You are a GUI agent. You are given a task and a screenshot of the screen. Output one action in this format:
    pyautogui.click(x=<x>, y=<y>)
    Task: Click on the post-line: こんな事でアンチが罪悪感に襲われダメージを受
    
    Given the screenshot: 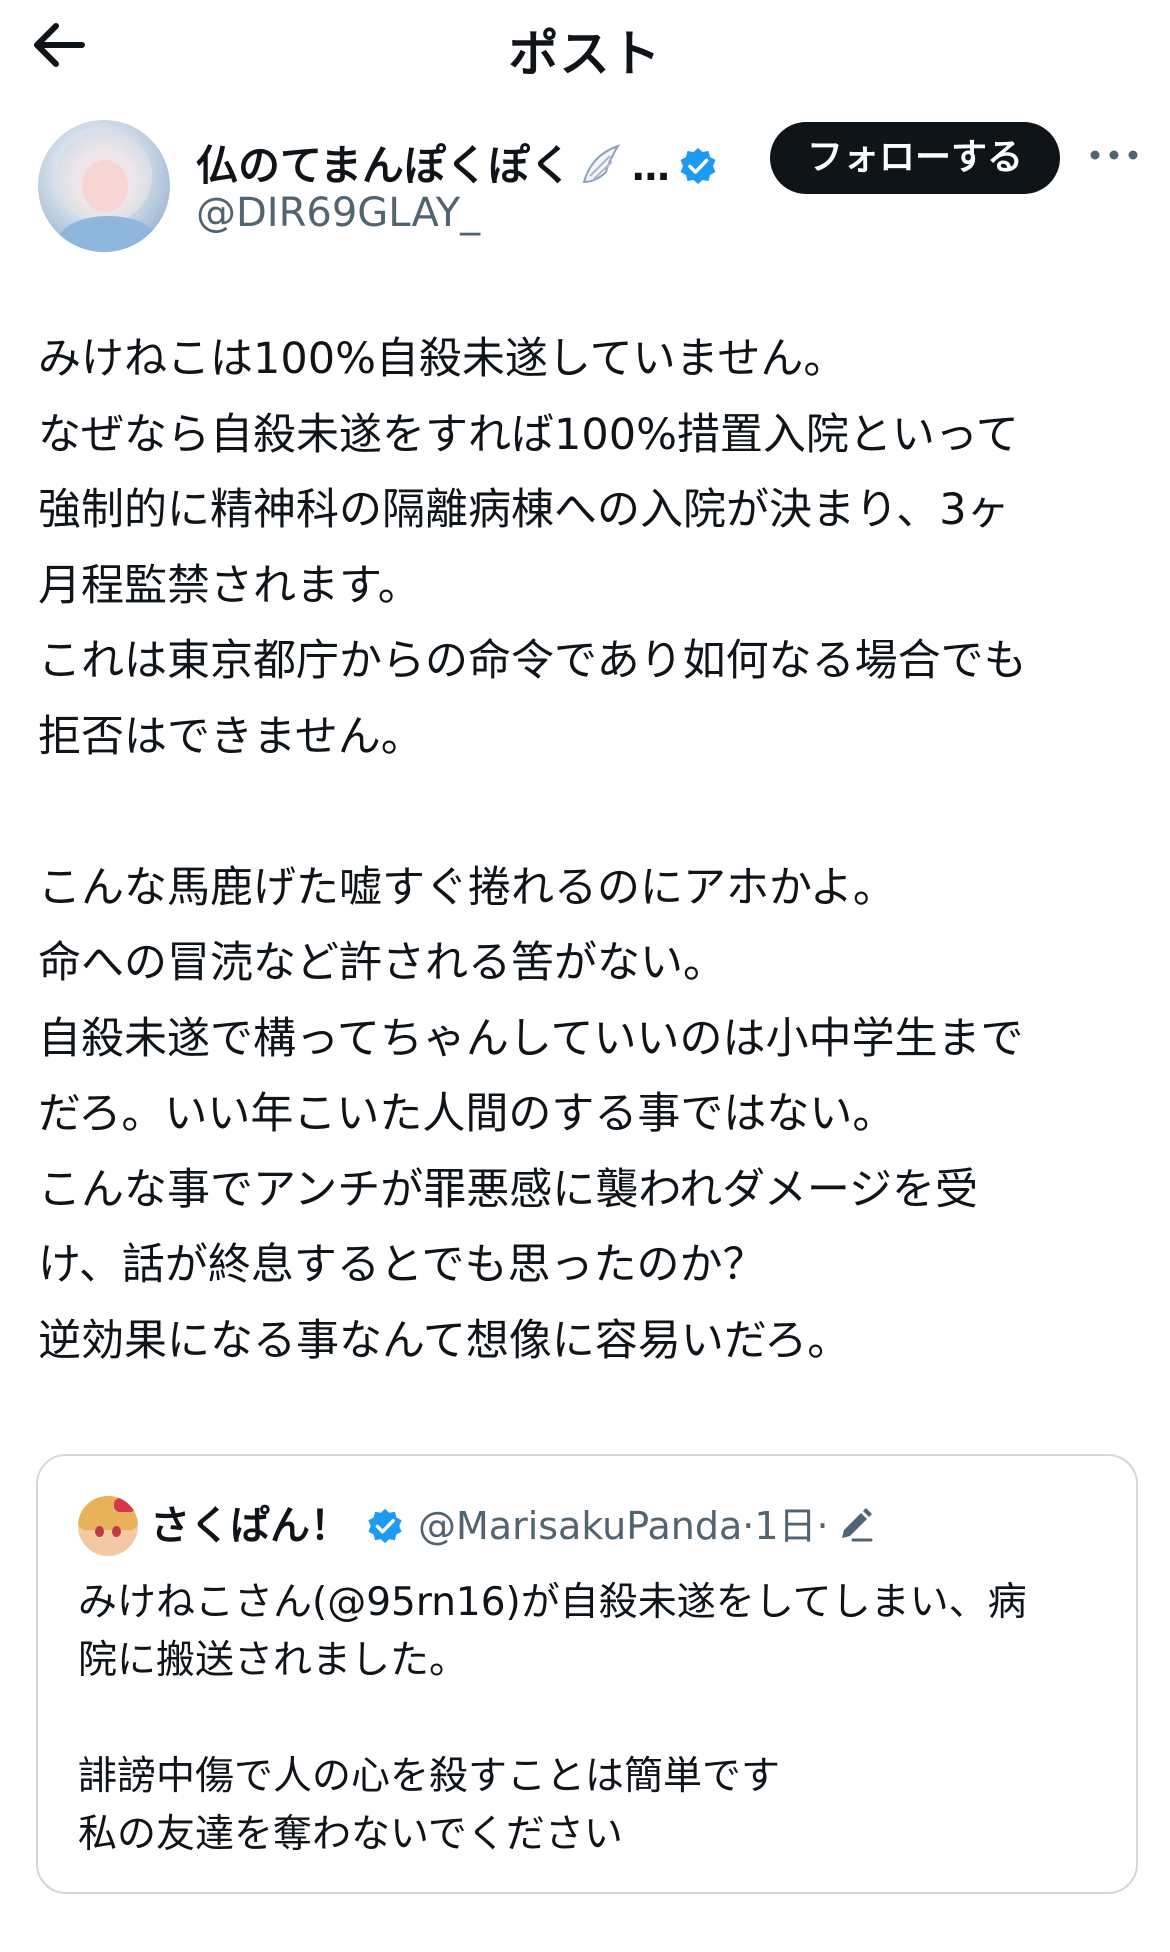 What is the action you would take?
    pyautogui.click(x=508, y=1189)
    